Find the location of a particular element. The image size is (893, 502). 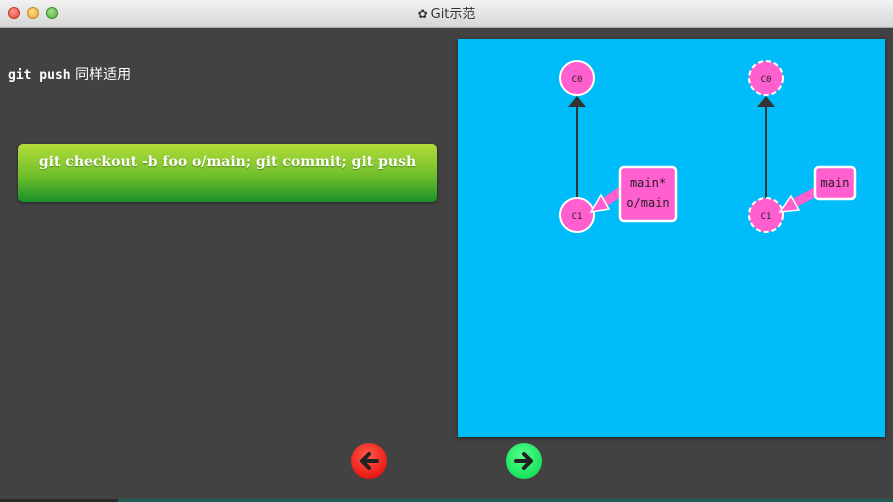

next-step-button is located at coordinates (524, 461).